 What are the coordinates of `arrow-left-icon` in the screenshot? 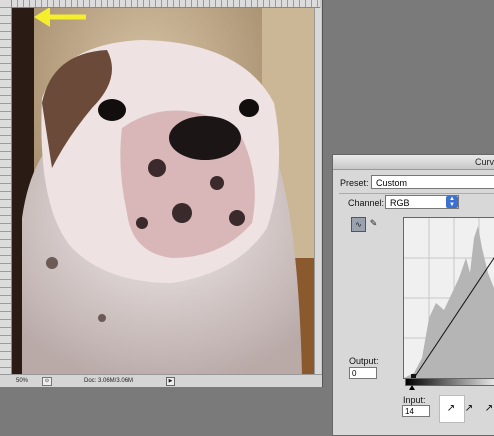 It's located at (60, 17).